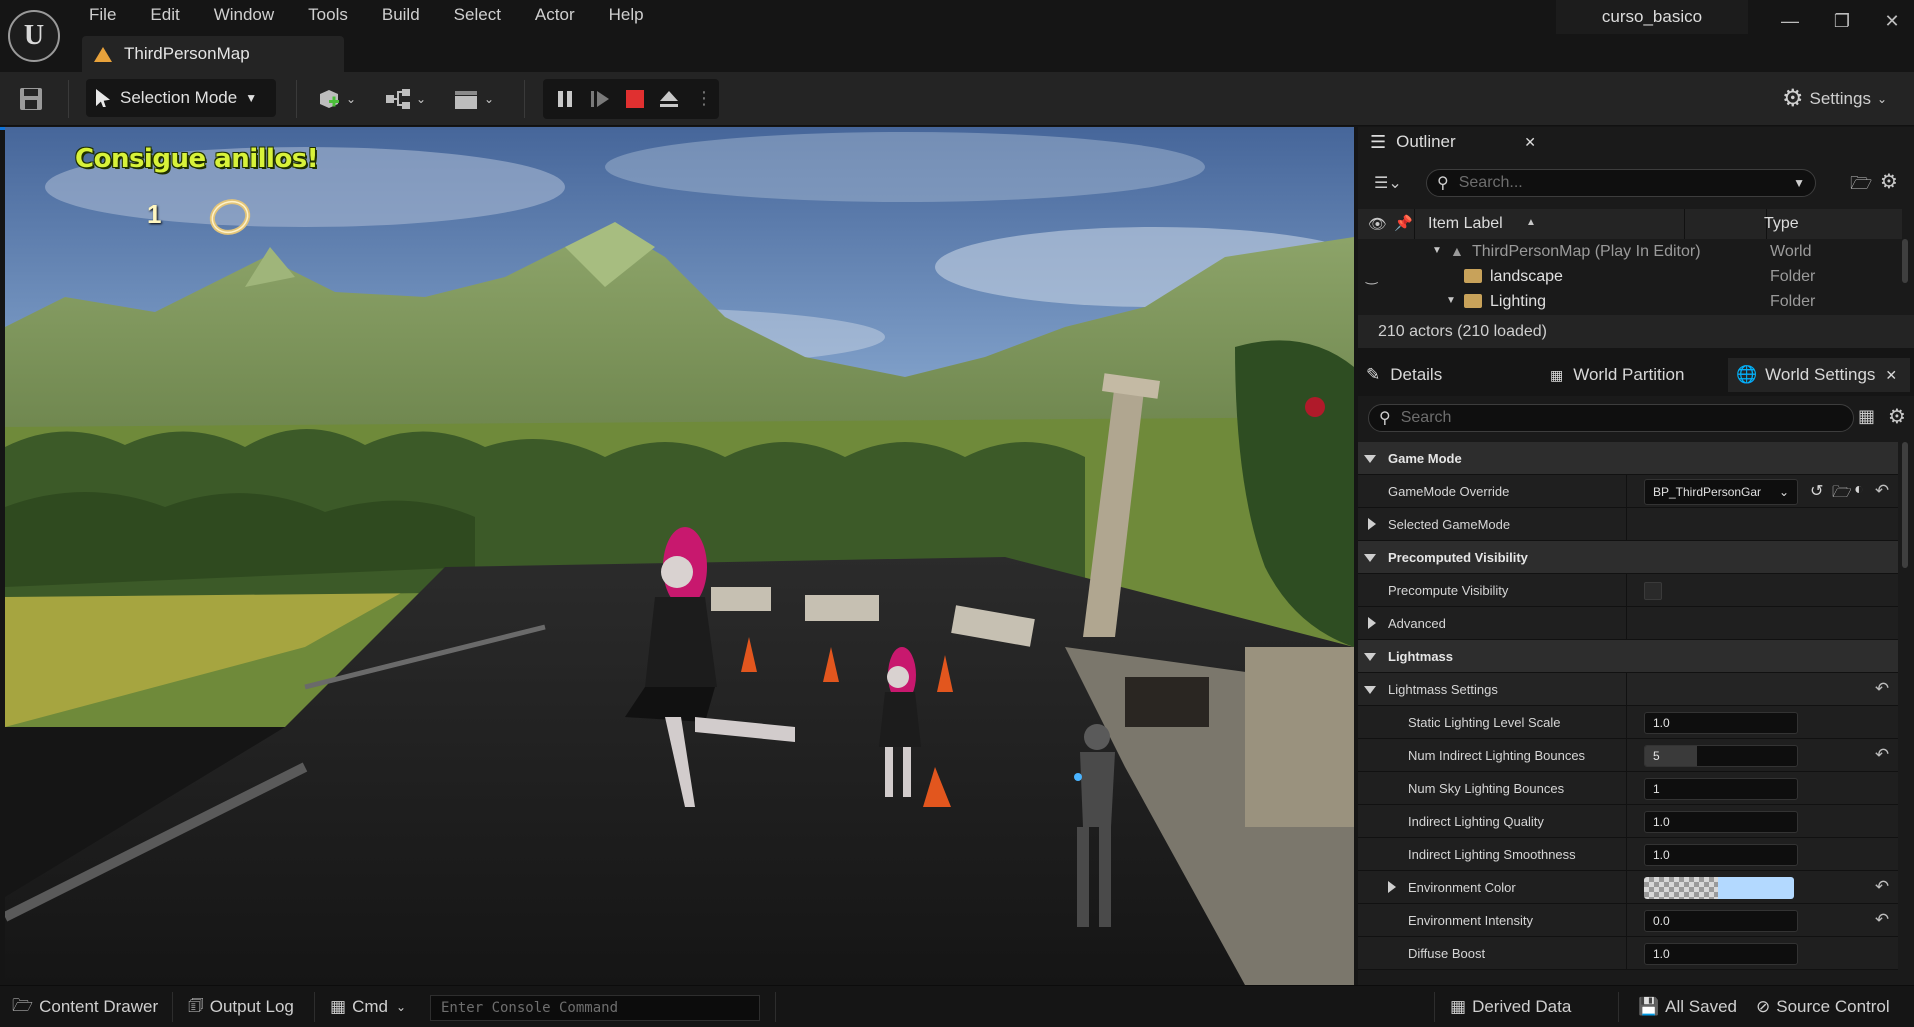  I want to click on outliner-row: ▼ Lighting Folder, so click(1630, 301).